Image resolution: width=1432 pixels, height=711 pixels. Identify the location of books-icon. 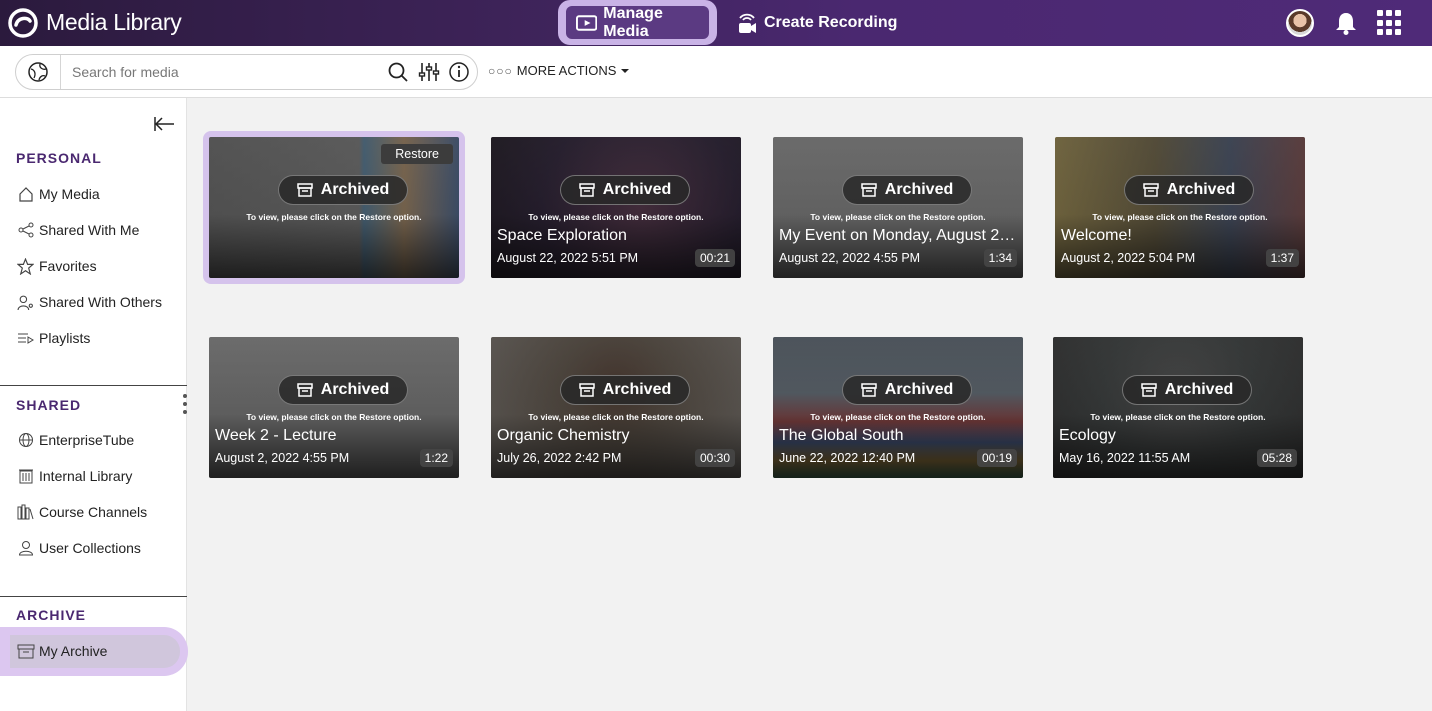
(25, 512).